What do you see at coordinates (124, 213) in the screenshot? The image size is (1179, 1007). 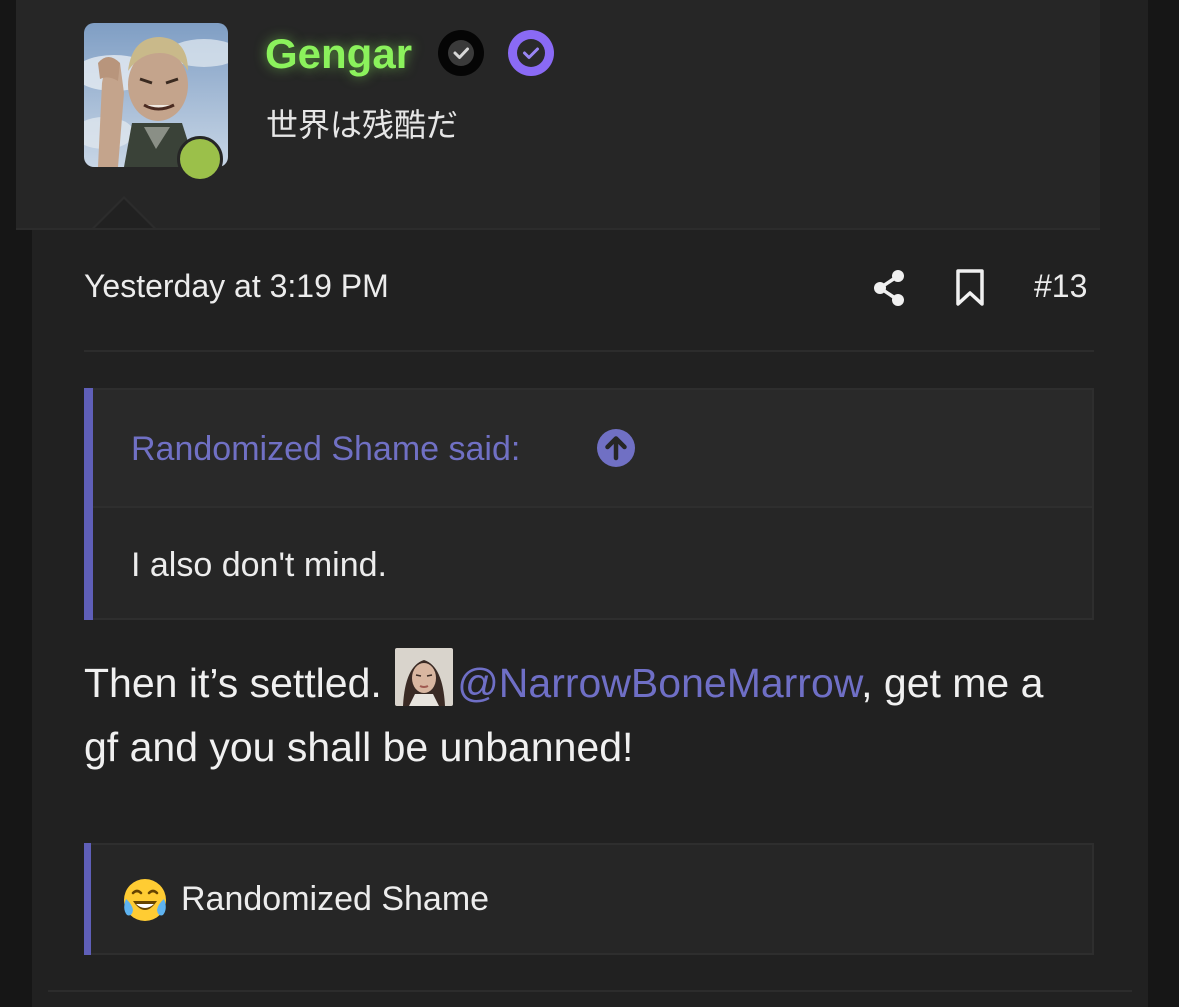 I see `header-pointer-fill` at bounding box center [124, 213].